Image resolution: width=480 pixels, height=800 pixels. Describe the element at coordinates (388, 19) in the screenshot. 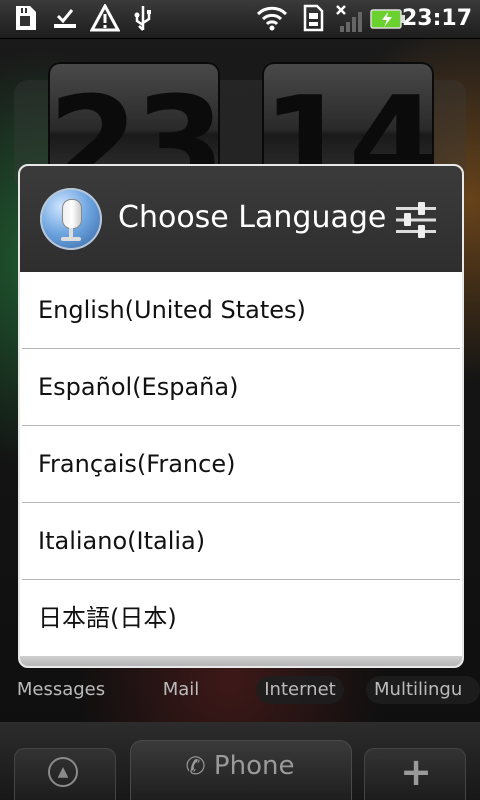

I see `battery-charging-icon` at that location.